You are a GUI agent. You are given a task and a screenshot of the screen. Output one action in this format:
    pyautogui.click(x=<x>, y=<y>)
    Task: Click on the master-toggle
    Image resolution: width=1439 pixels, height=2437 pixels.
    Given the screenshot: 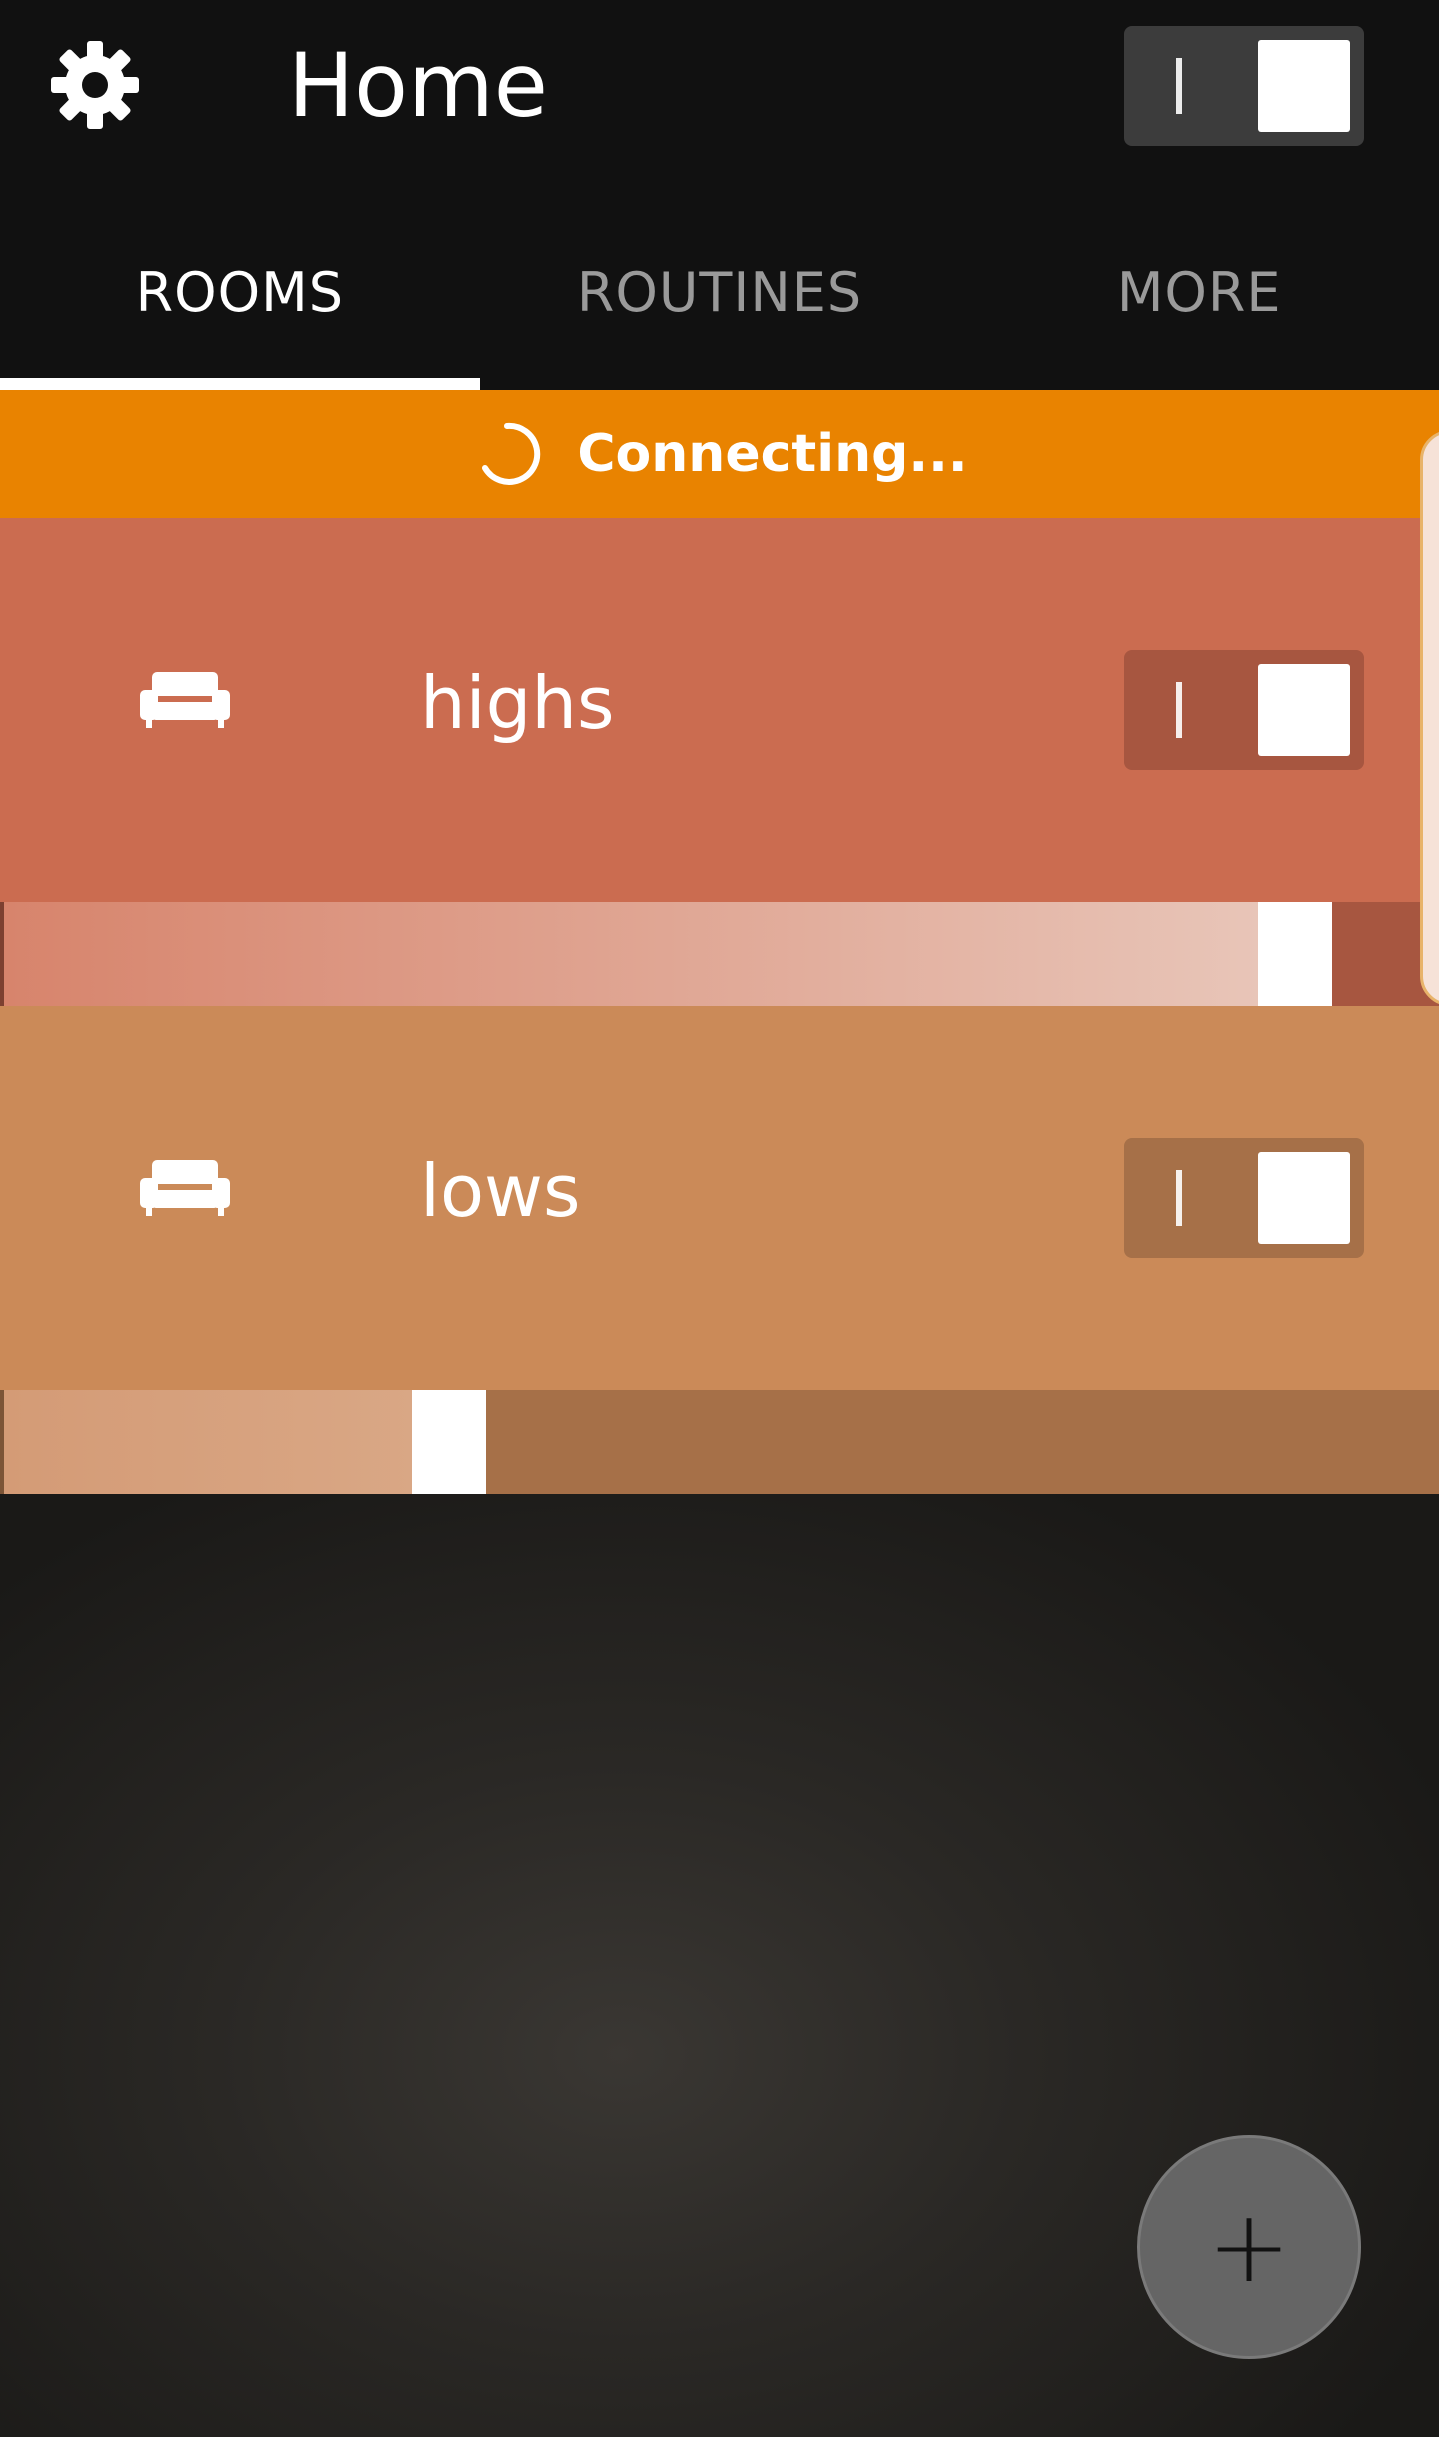 What is the action you would take?
    pyautogui.click(x=1244, y=86)
    